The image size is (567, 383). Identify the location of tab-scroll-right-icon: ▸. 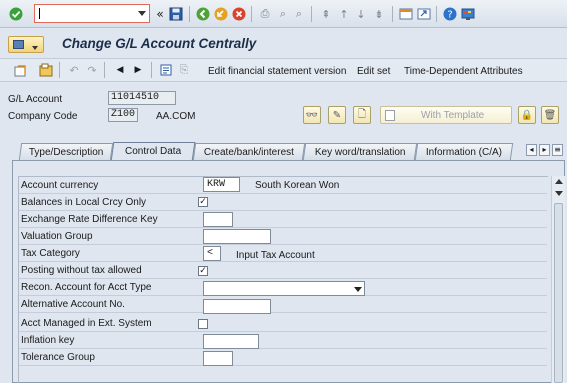
(544, 150).